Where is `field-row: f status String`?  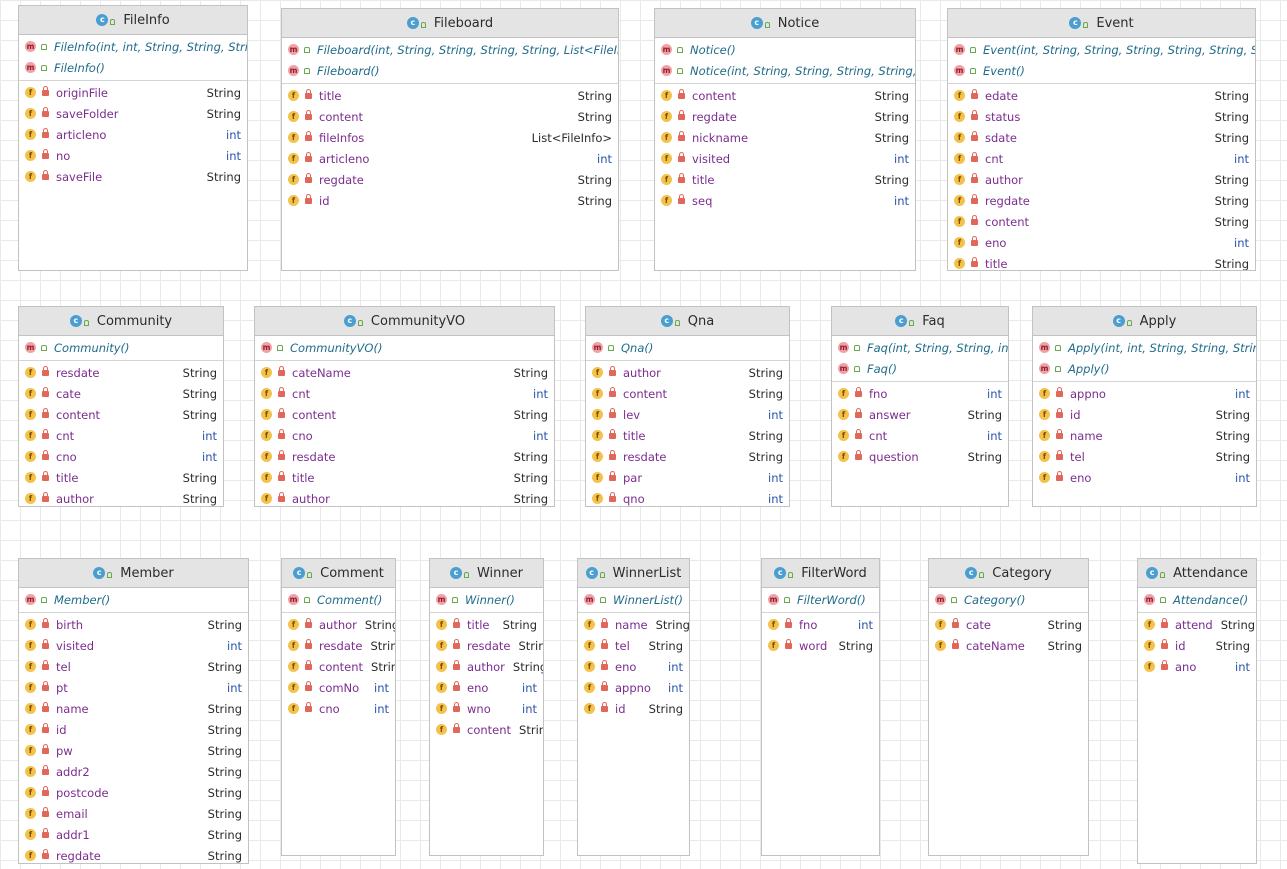
field-row: f status String is located at coordinates (1101, 116).